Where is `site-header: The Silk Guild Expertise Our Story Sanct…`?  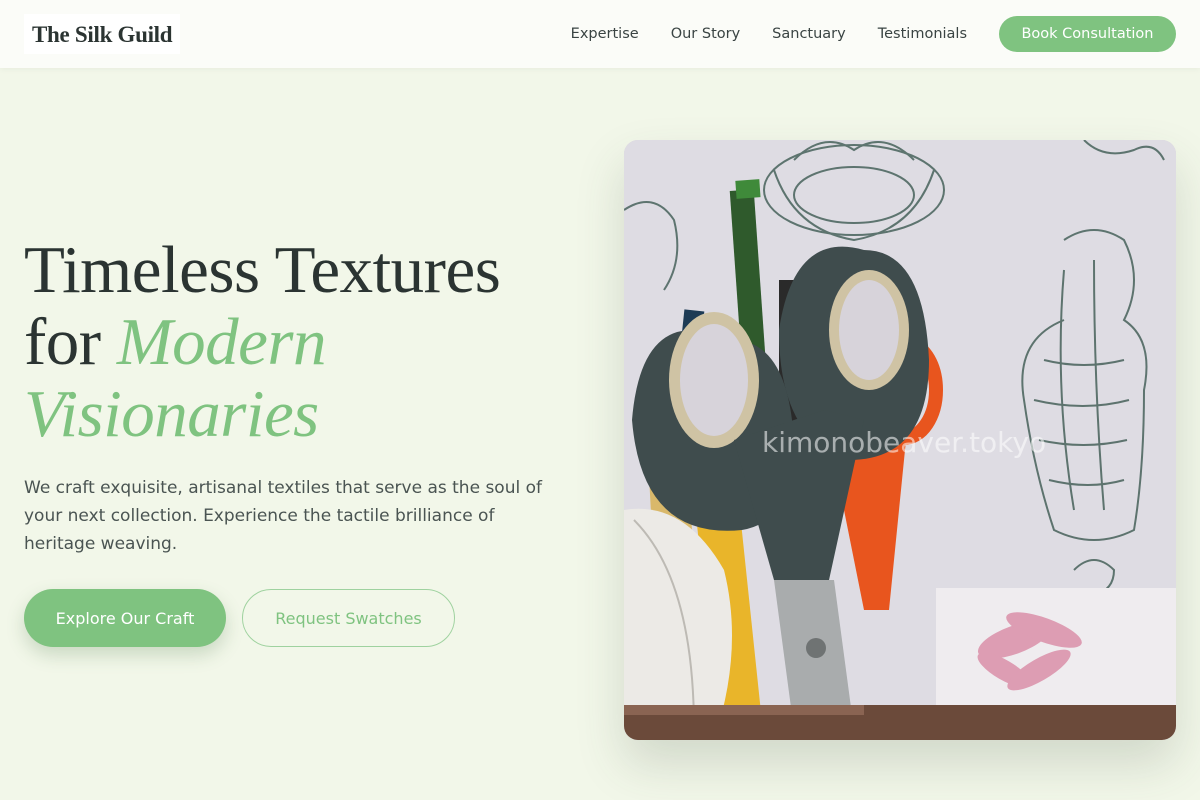
site-header: The Silk Guild Expertise Our Story Sanct… is located at coordinates (600, 34).